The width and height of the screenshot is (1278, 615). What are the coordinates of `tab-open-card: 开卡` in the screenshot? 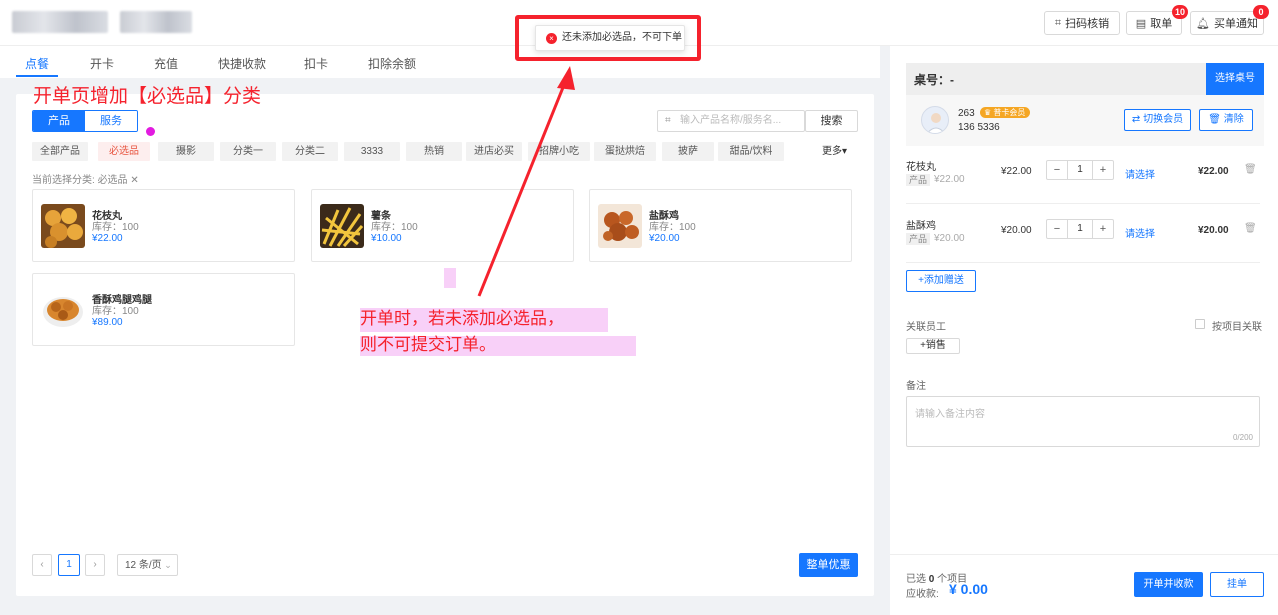 It's located at (102, 63).